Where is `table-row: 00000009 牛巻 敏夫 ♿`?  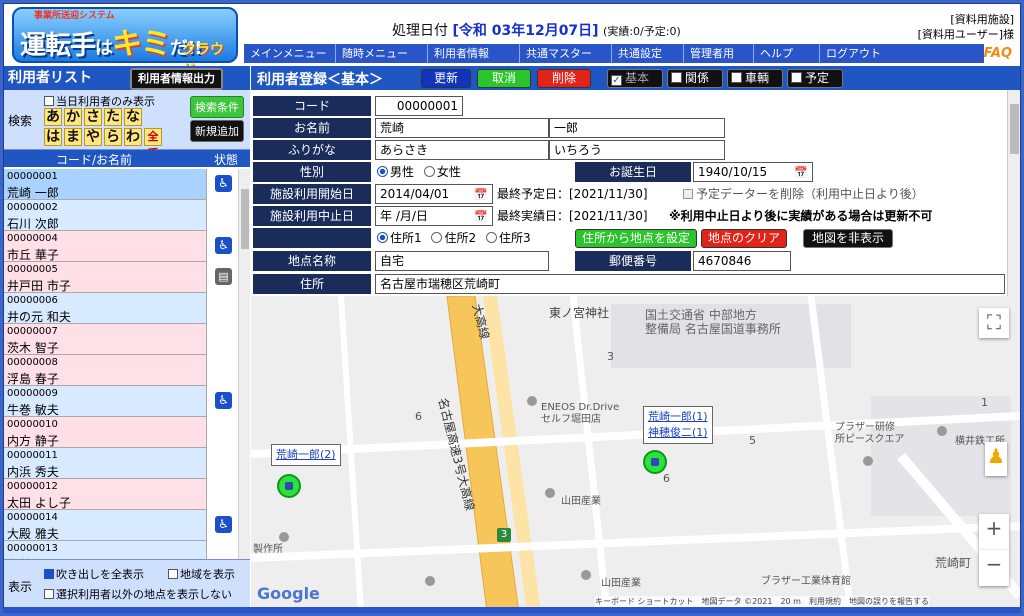 table-row: 00000009 牛巻 敏夫 ♿ is located at coordinates (121, 401).